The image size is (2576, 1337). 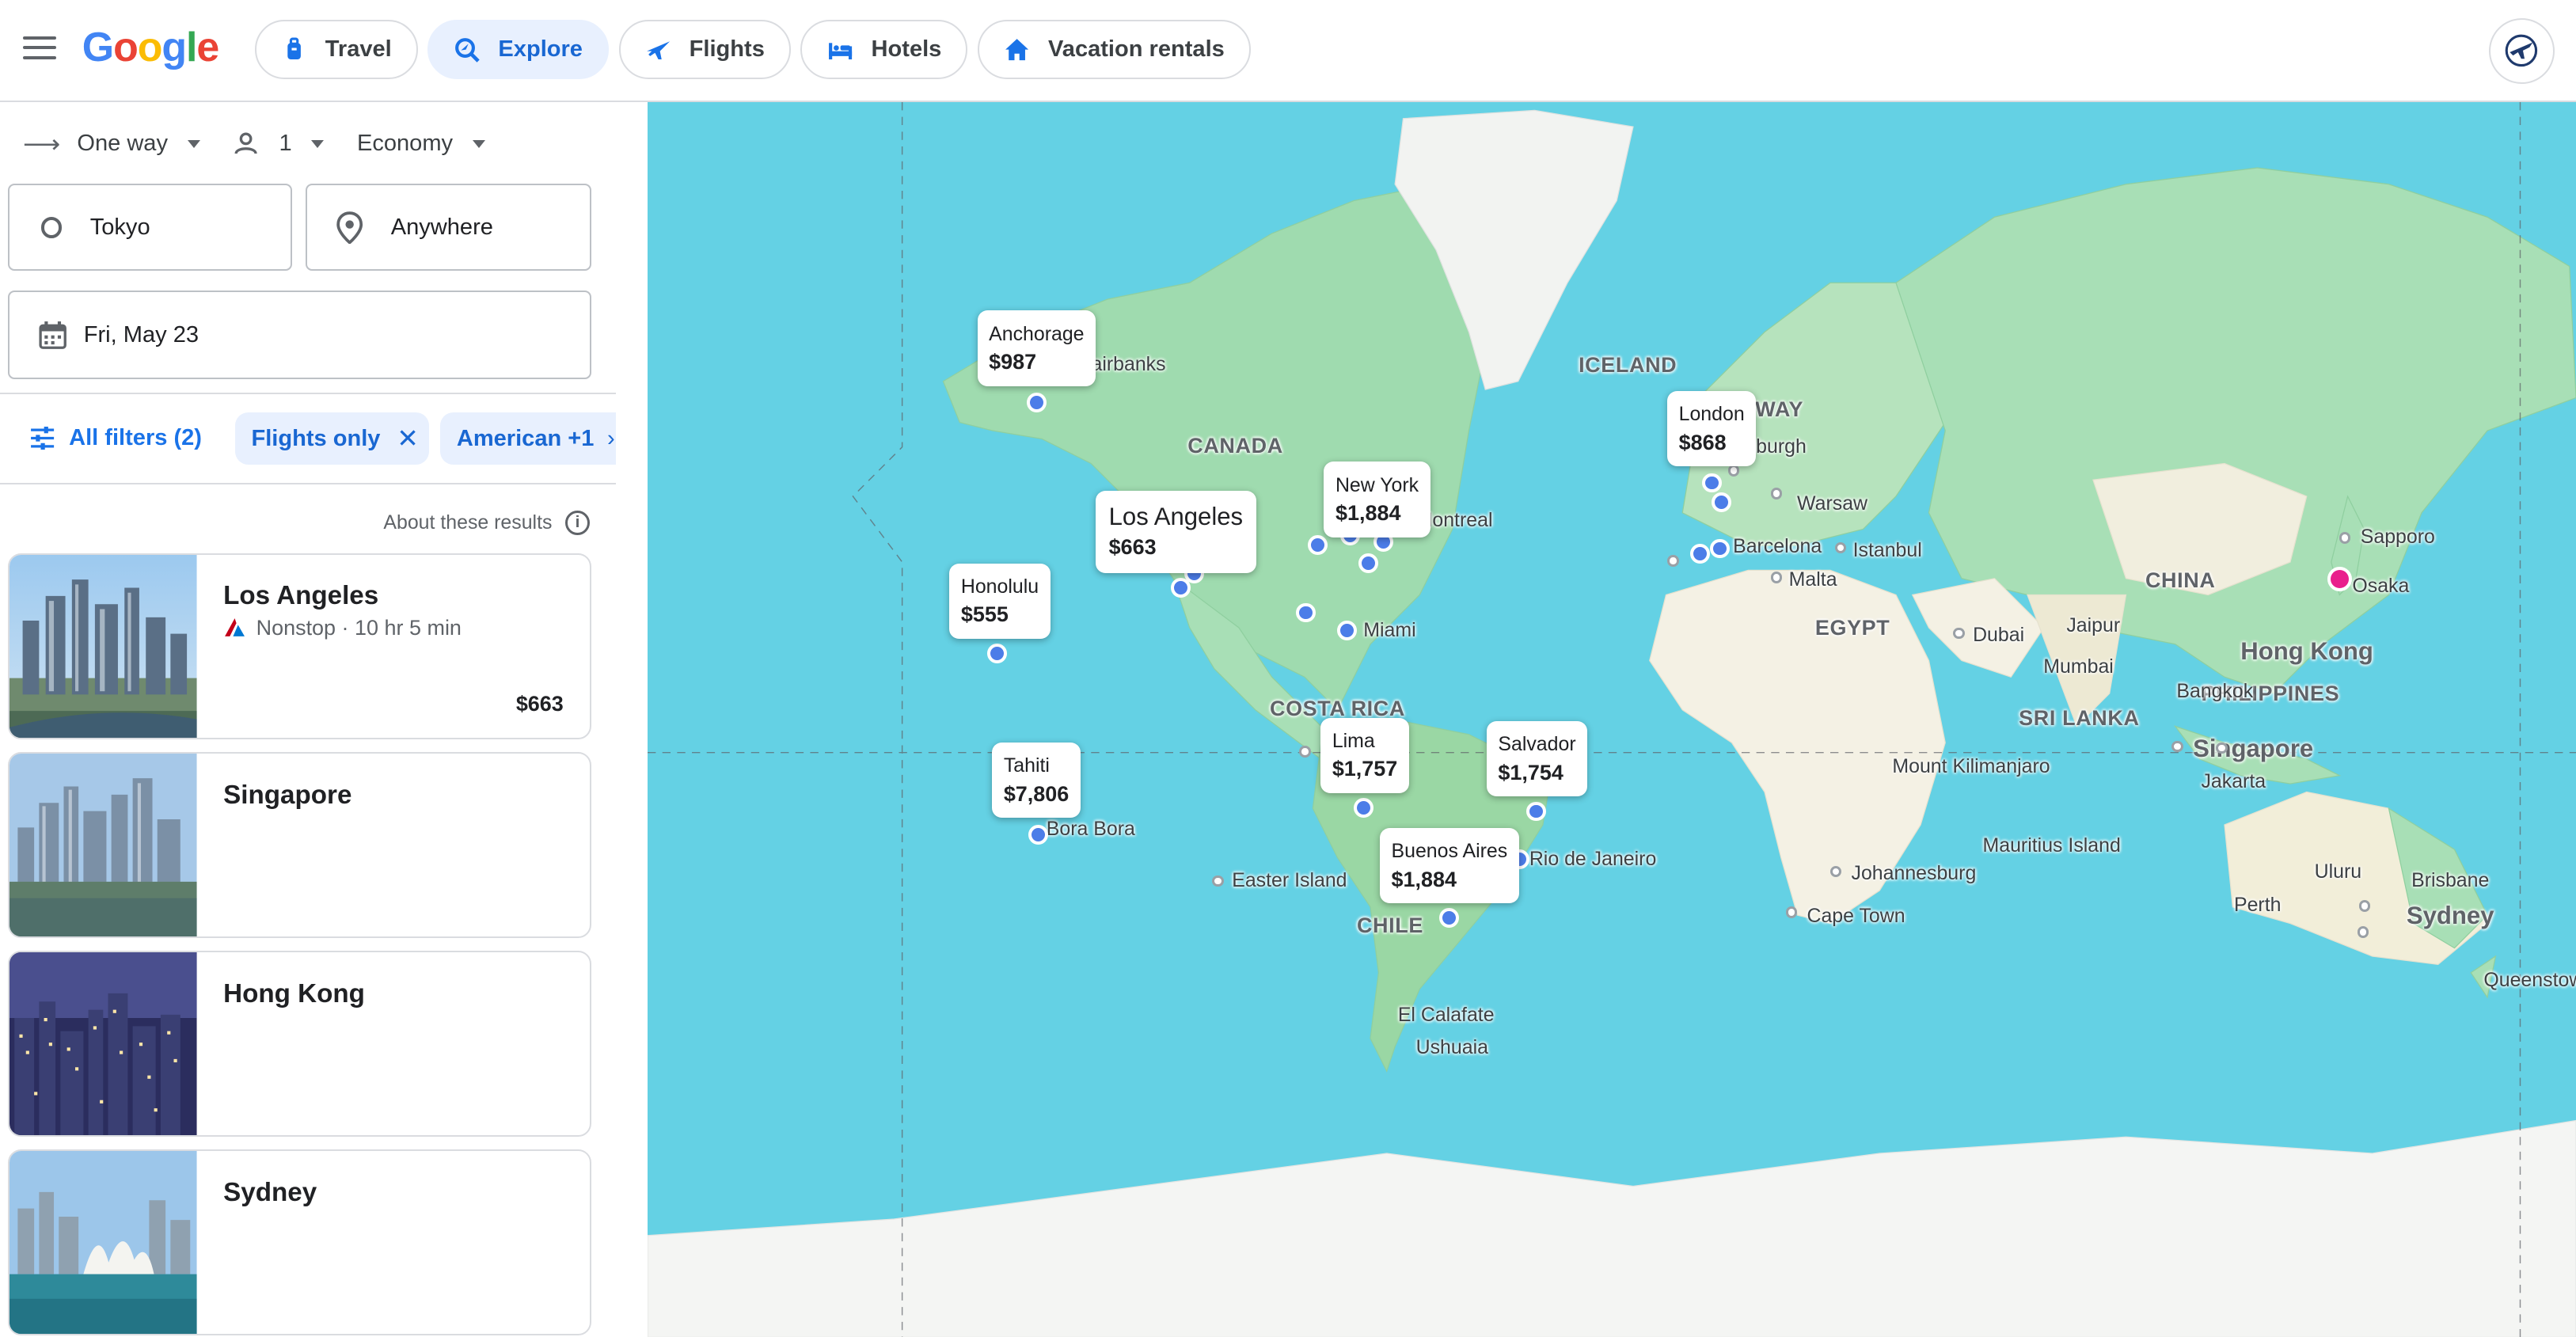 I want to click on luggage-icon, so click(x=295, y=49).